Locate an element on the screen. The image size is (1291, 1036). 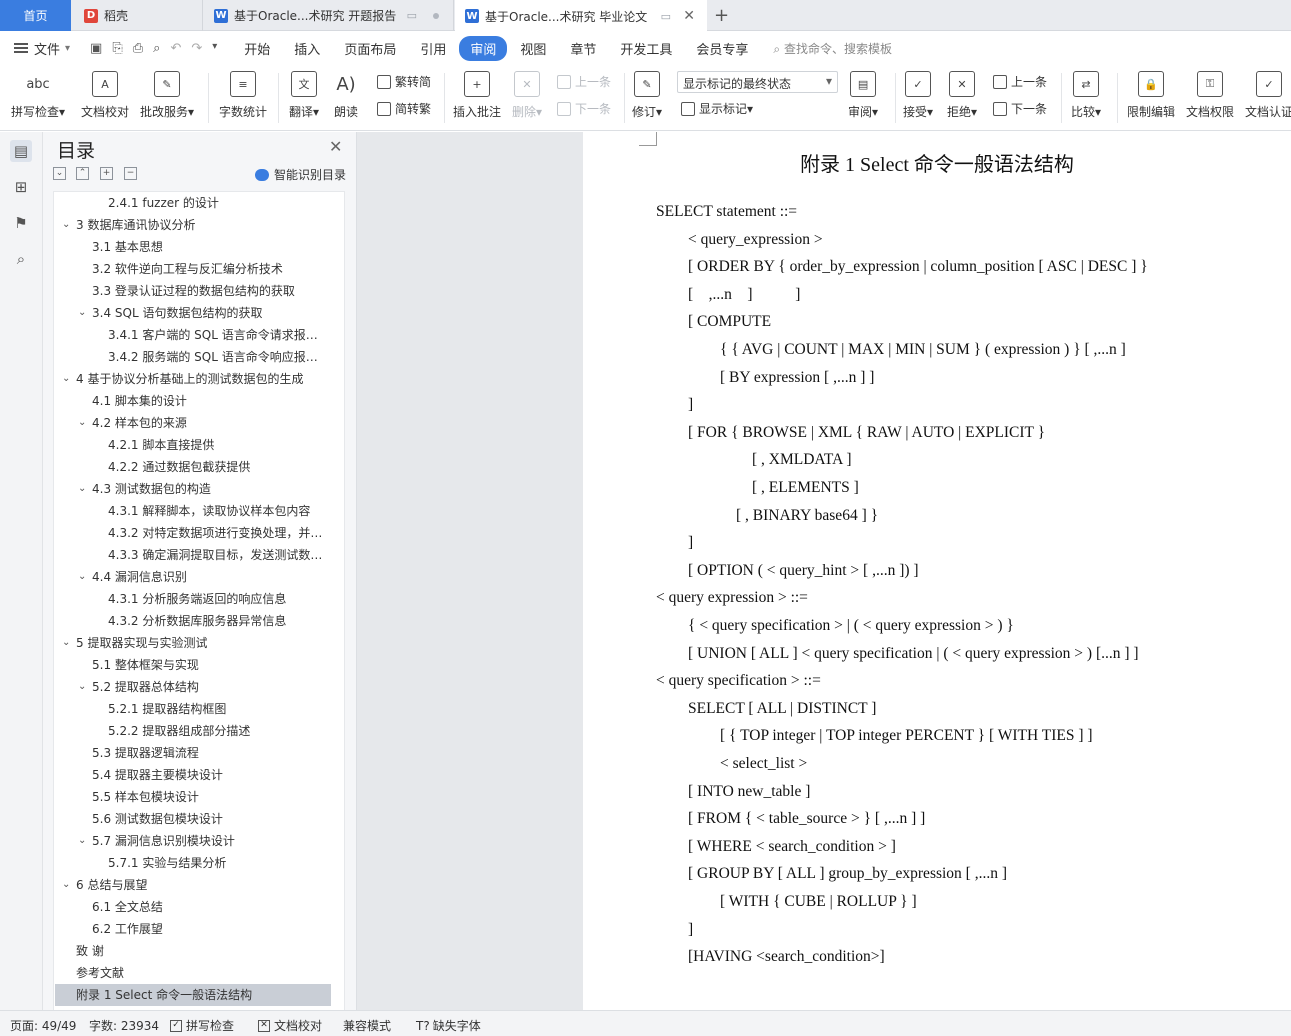
toc-item: 参考文献 is located at coordinates (193, 973).